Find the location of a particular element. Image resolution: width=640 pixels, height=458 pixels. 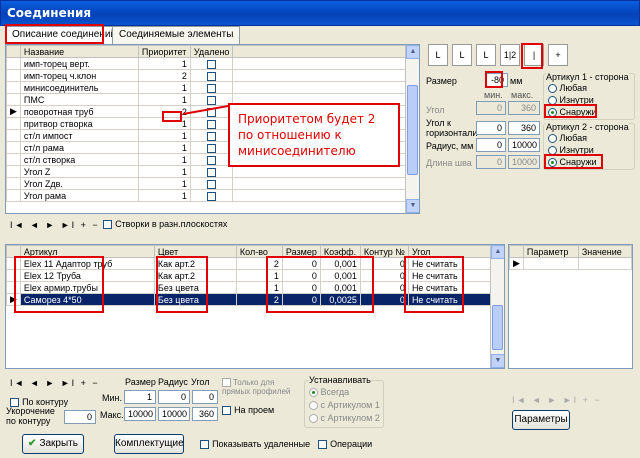

shortening-input: 0 is located at coordinates (80, 417).